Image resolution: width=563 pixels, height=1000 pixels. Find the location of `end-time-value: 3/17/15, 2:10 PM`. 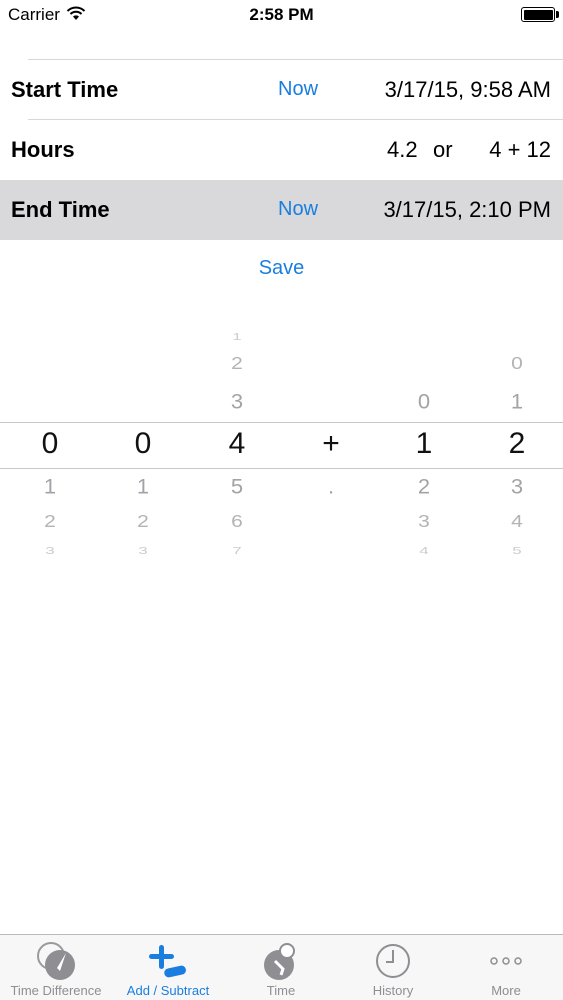

end-time-value: 3/17/15, 2:10 PM is located at coordinates (467, 209).